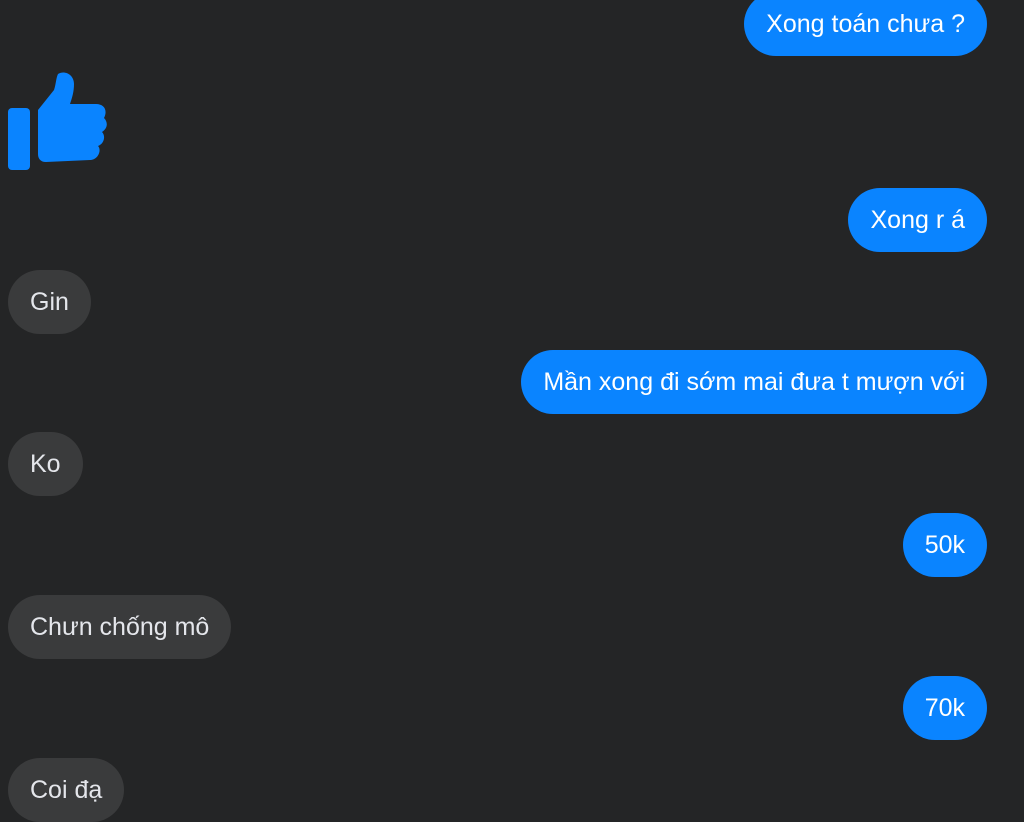 The image size is (1024, 822). I want to click on message-received: Ko, so click(45, 464).